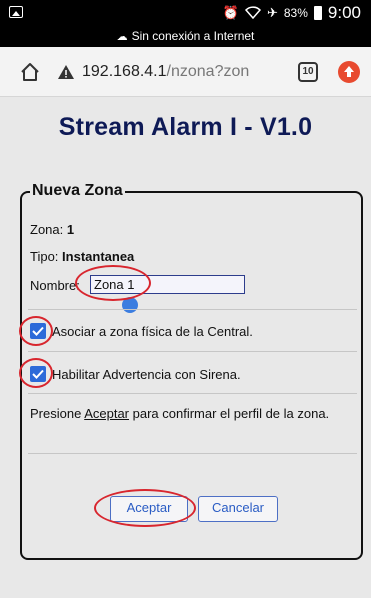 This screenshot has width=371, height=598. What do you see at coordinates (166, 71) in the screenshot?
I see `url-text: 192.168.4.1/nzona?zon` at bounding box center [166, 71].